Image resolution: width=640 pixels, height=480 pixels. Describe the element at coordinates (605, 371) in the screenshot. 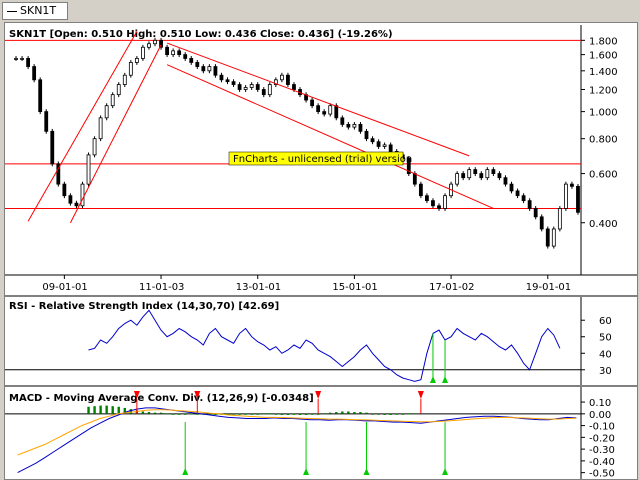

I see `rsi-y-tick-label: 30` at that location.